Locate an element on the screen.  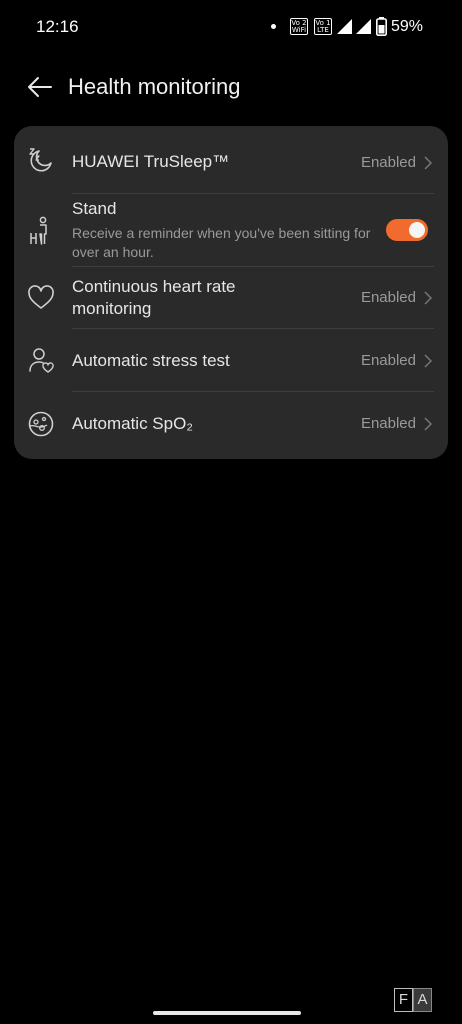
status-bar: 12:16 Vo 2 WiFi Vo 1 LTE 59% is located at coordinates (231, 27).